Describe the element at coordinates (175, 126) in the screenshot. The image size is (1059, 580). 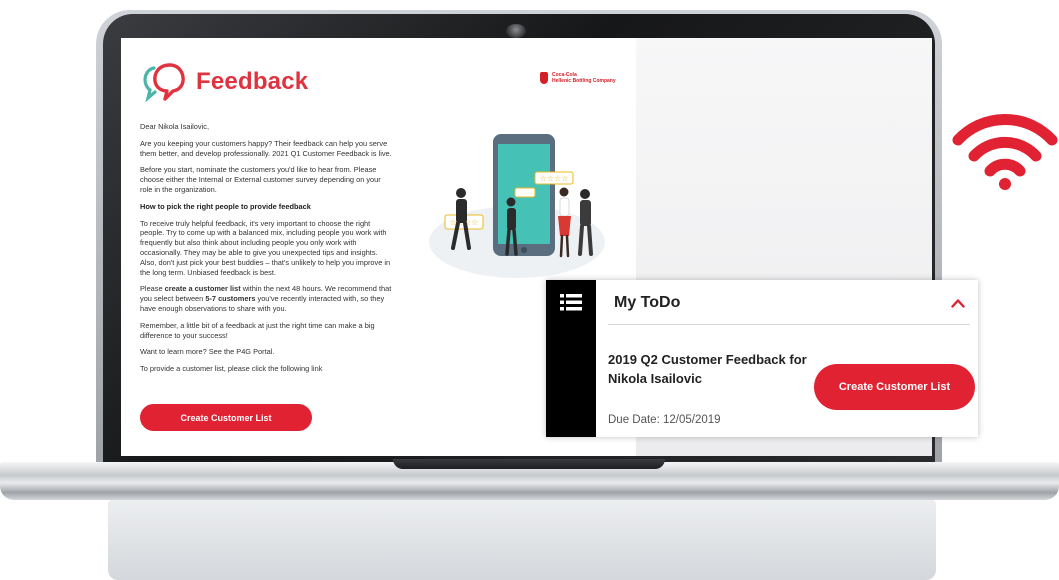
I see `email-greeting: Dear Nikola Isailovic,` at that location.